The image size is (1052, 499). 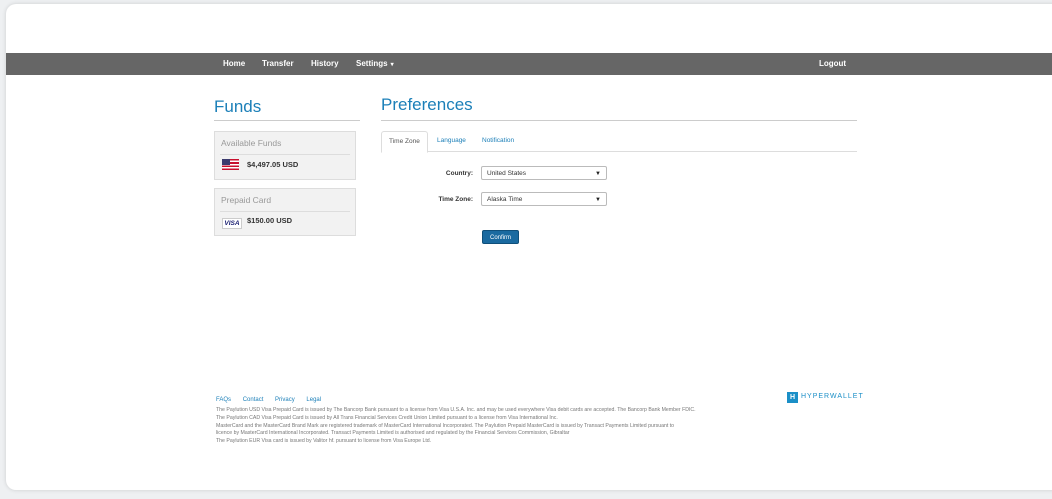 What do you see at coordinates (278, 64) in the screenshot?
I see `nav-transfer: Transfer` at bounding box center [278, 64].